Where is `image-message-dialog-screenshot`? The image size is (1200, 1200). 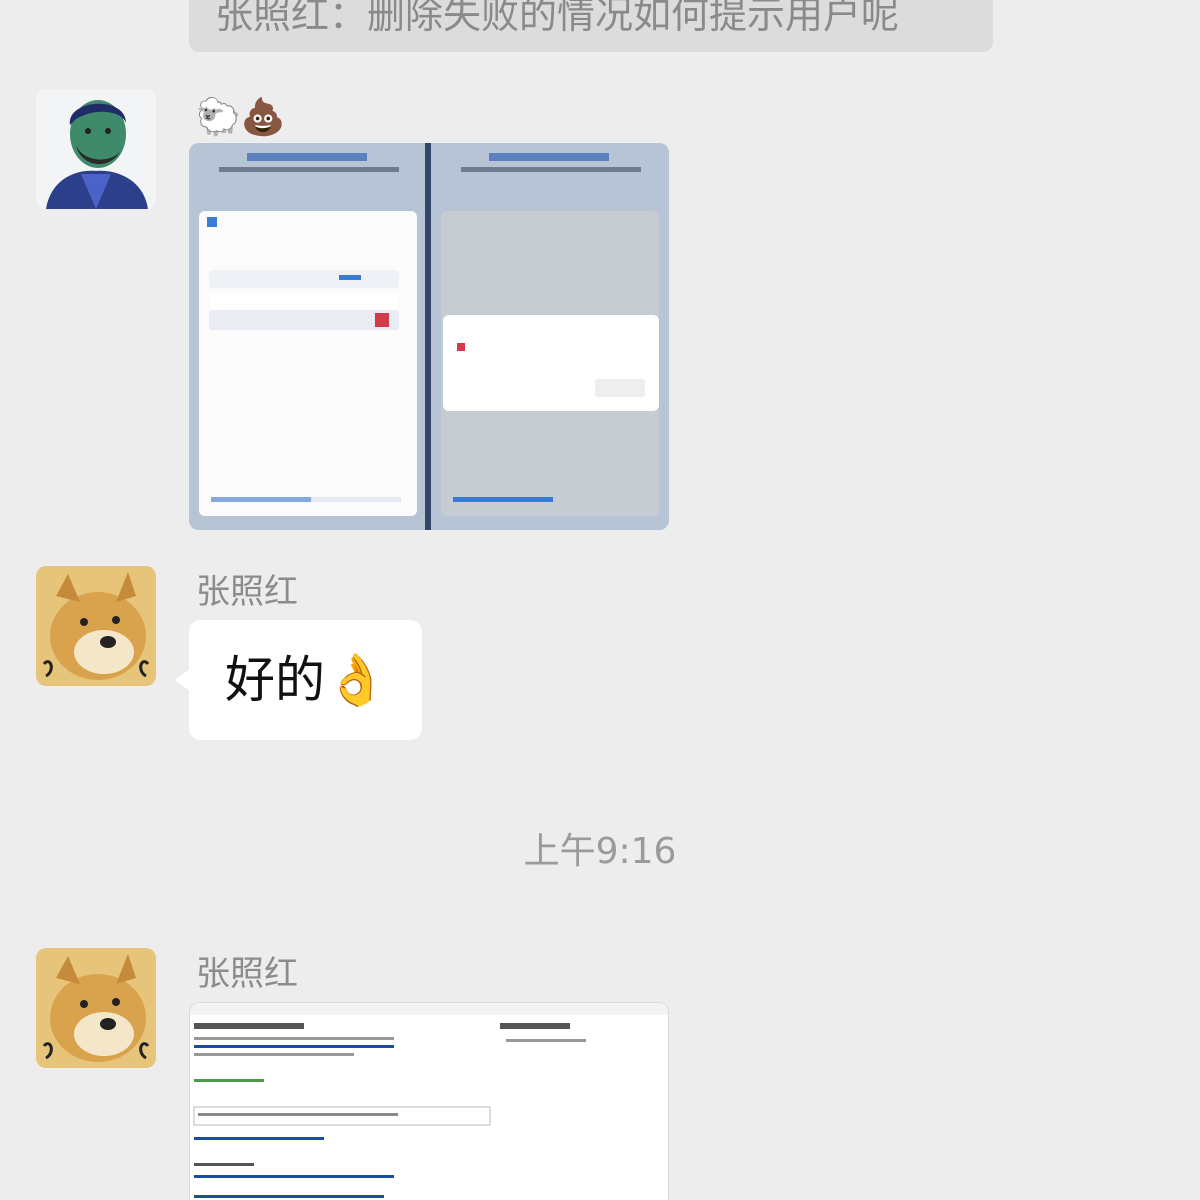 image-message-dialog-screenshot is located at coordinates (429, 336).